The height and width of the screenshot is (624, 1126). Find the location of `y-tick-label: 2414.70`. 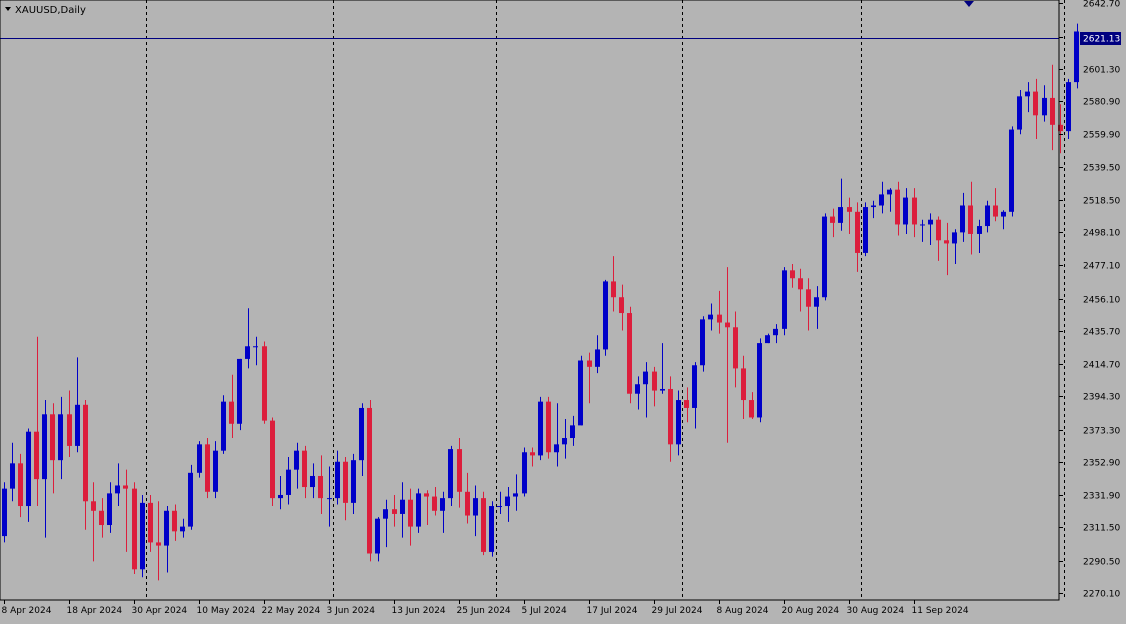

y-tick-label: 2414.70 is located at coordinates (1101, 366).